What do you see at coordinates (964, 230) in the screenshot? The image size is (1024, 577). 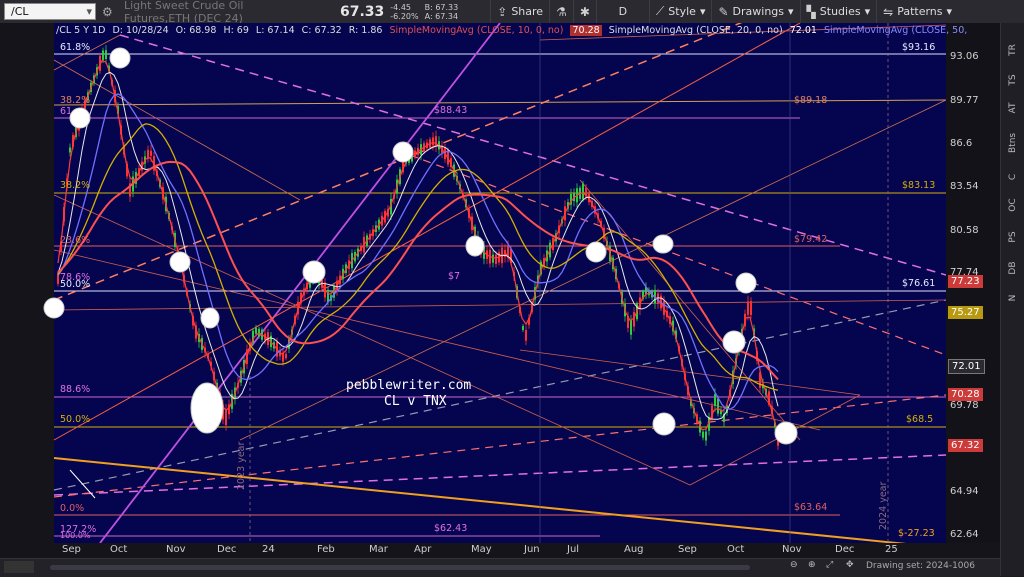 I see `price-axis-label: 80.58` at bounding box center [964, 230].